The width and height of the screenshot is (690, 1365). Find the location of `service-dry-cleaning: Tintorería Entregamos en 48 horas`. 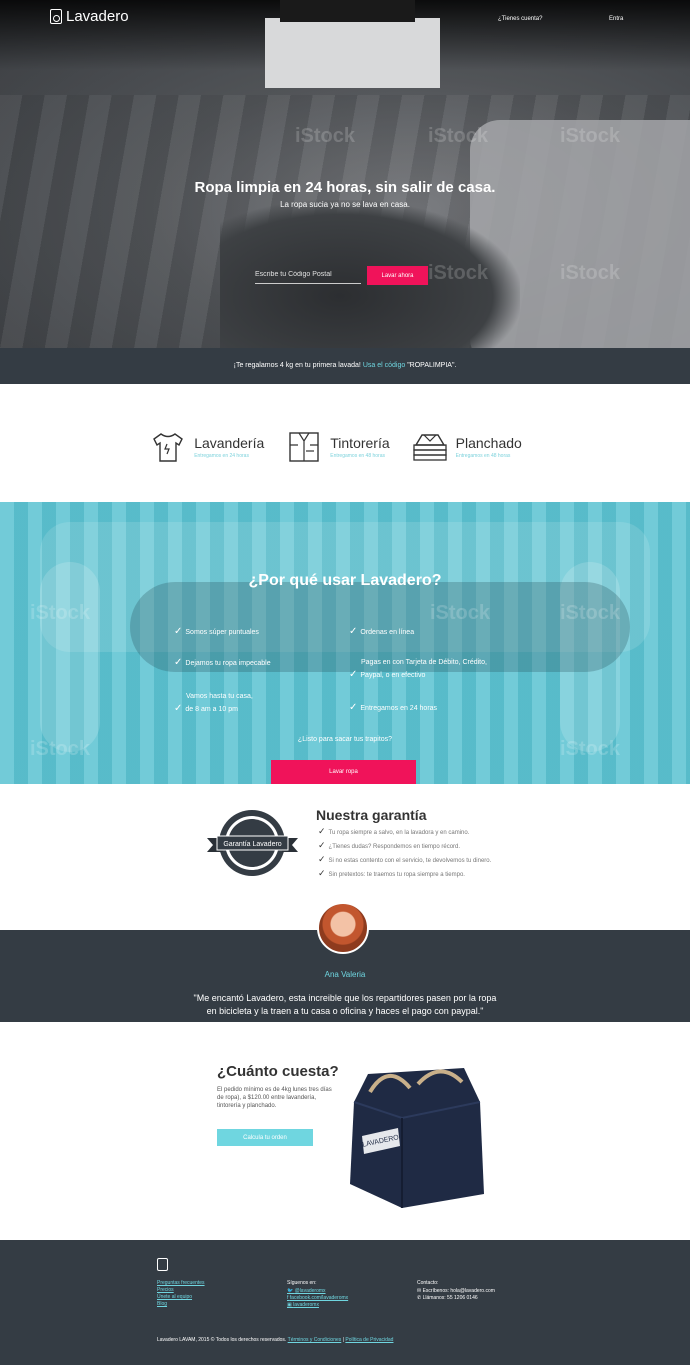

service-dry-cleaning: Tintorería Entregamos en 48 horas is located at coordinates (337, 447).